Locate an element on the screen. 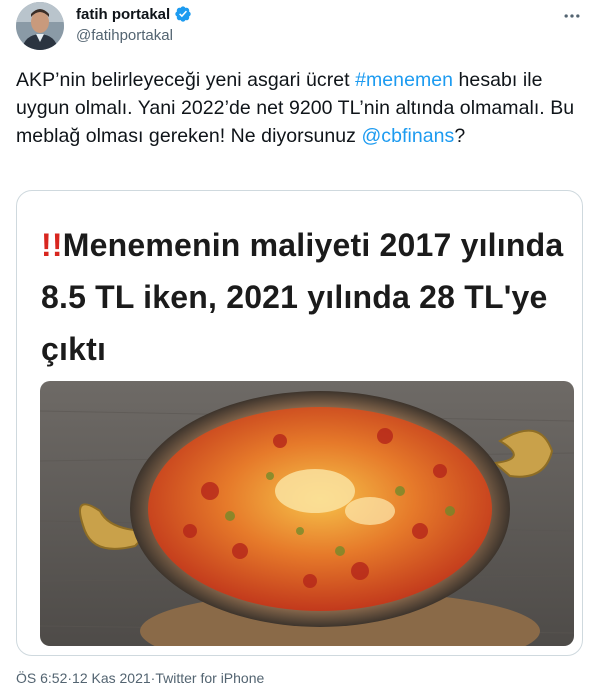 The width and height of the screenshot is (603, 696). tweet-text-part: ? is located at coordinates (460, 136).